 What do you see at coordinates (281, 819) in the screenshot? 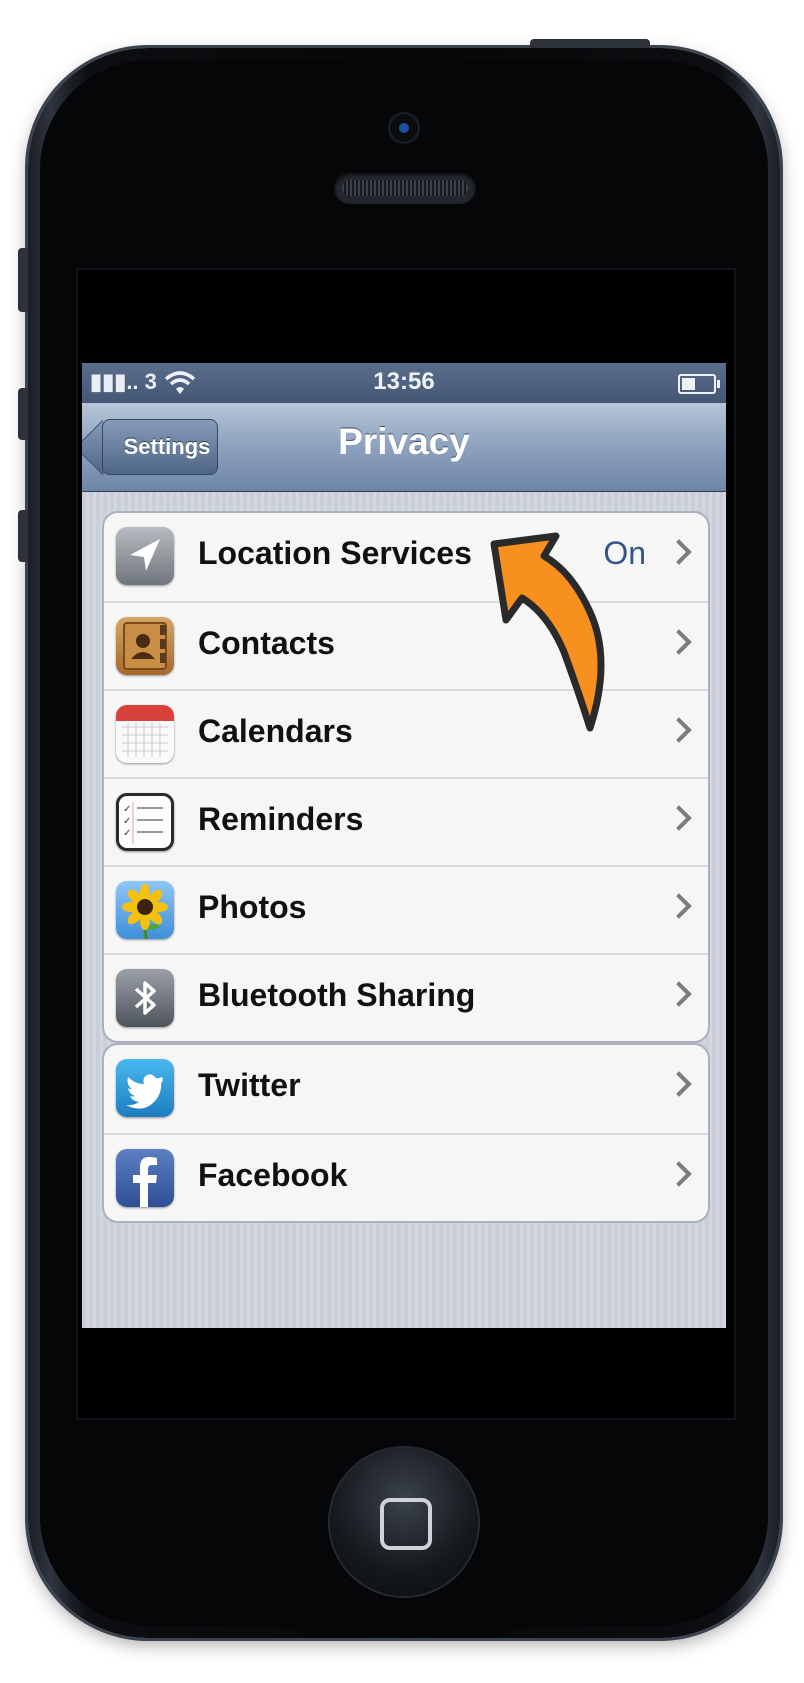
I see `list-item-label: Reminders` at bounding box center [281, 819].